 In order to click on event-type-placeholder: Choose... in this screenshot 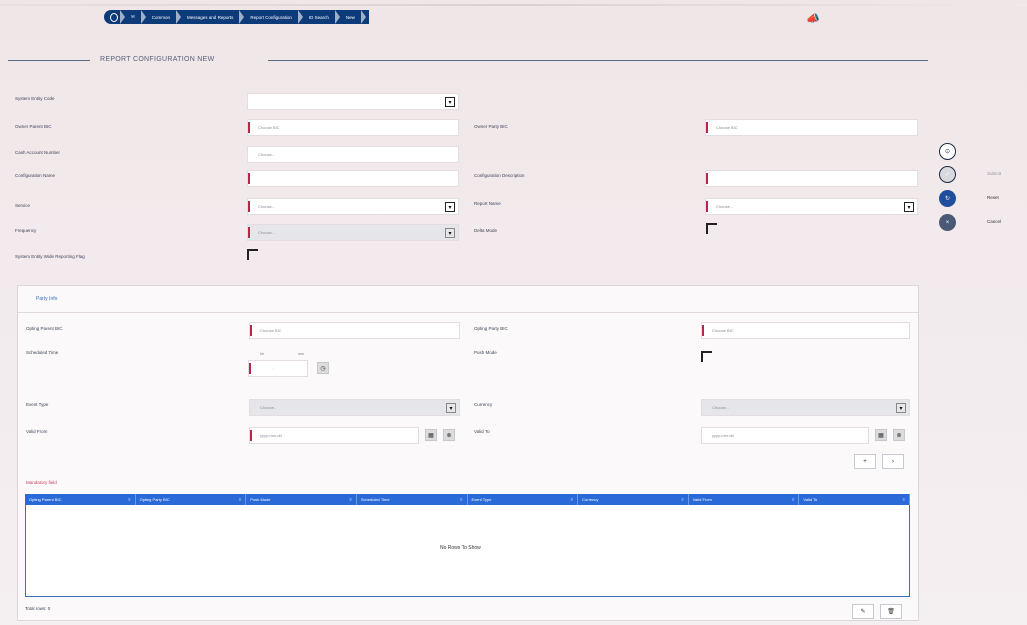, I will do `click(269, 407)`.